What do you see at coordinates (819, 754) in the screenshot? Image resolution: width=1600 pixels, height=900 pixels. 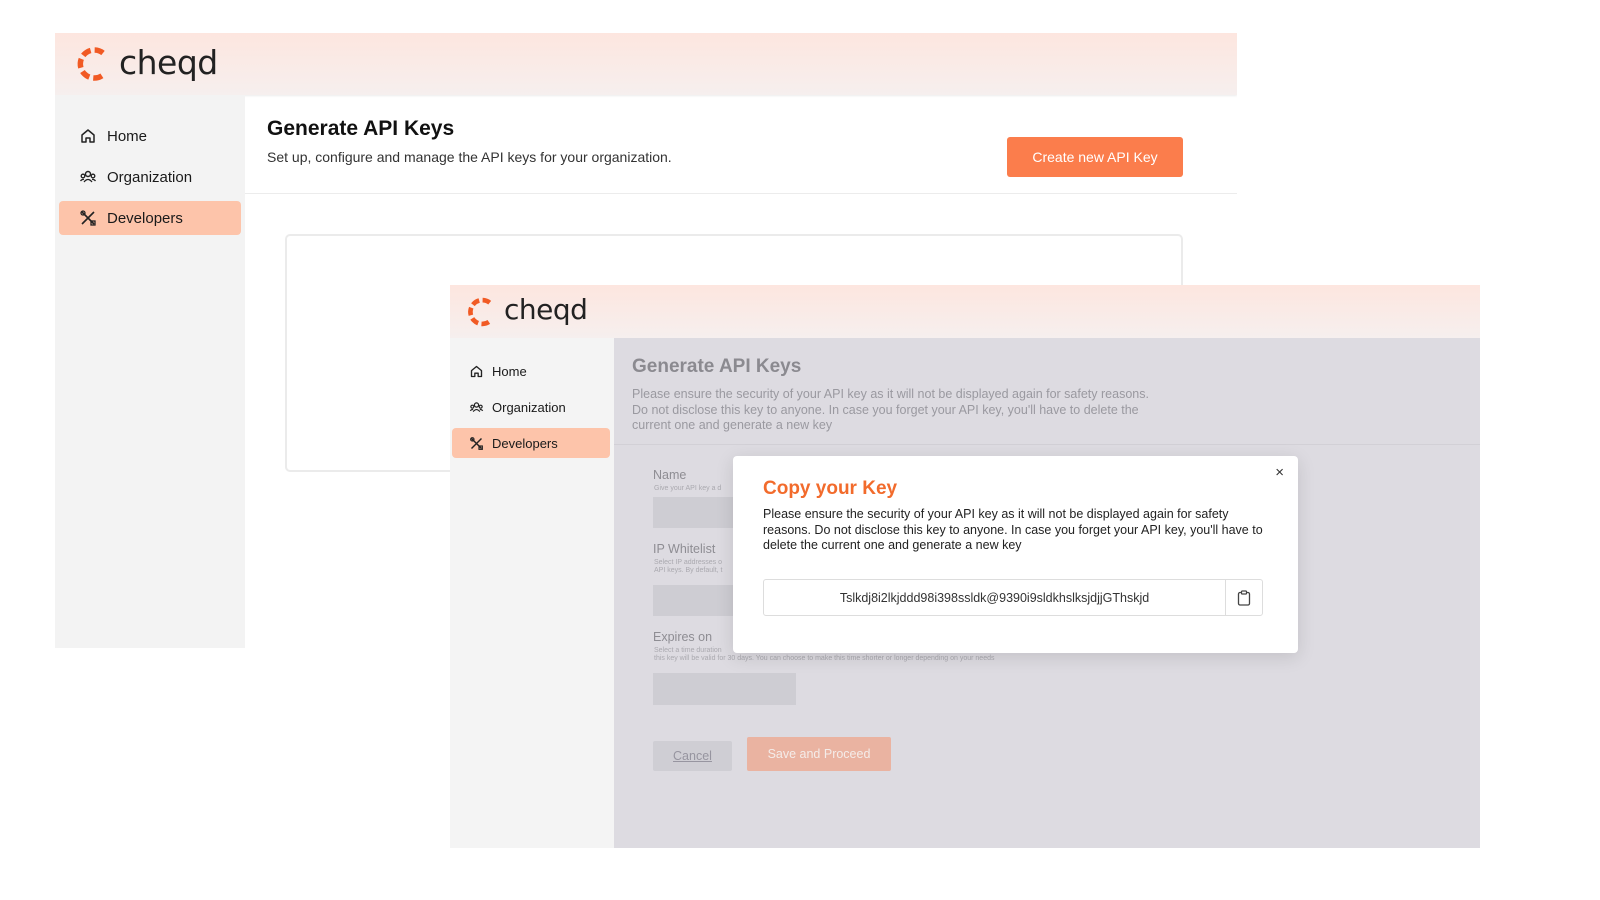 I see `save-and-proceed-button: Save and Proceed` at bounding box center [819, 754].